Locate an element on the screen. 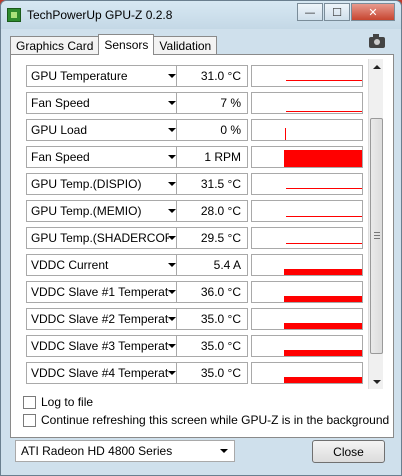 The height and width of the screenshot is (476, 402). scroll-up-icon is located at coordinates (376, 66).